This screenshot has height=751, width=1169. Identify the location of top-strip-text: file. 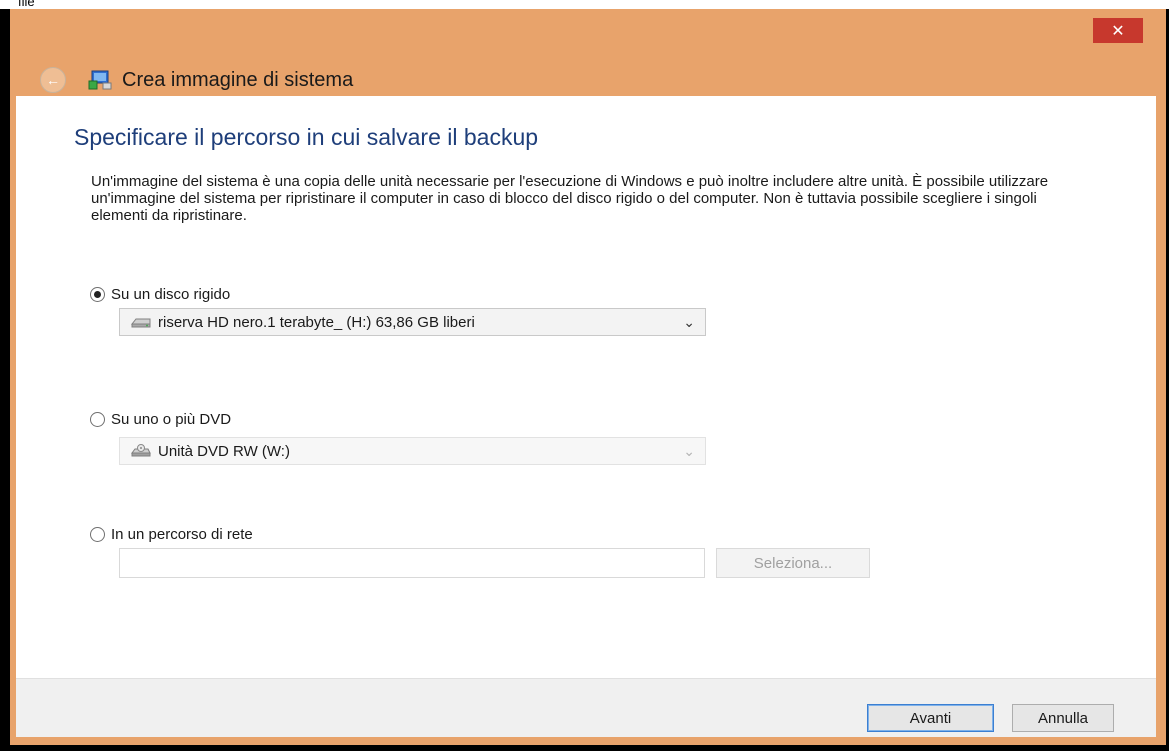
(26, 4).